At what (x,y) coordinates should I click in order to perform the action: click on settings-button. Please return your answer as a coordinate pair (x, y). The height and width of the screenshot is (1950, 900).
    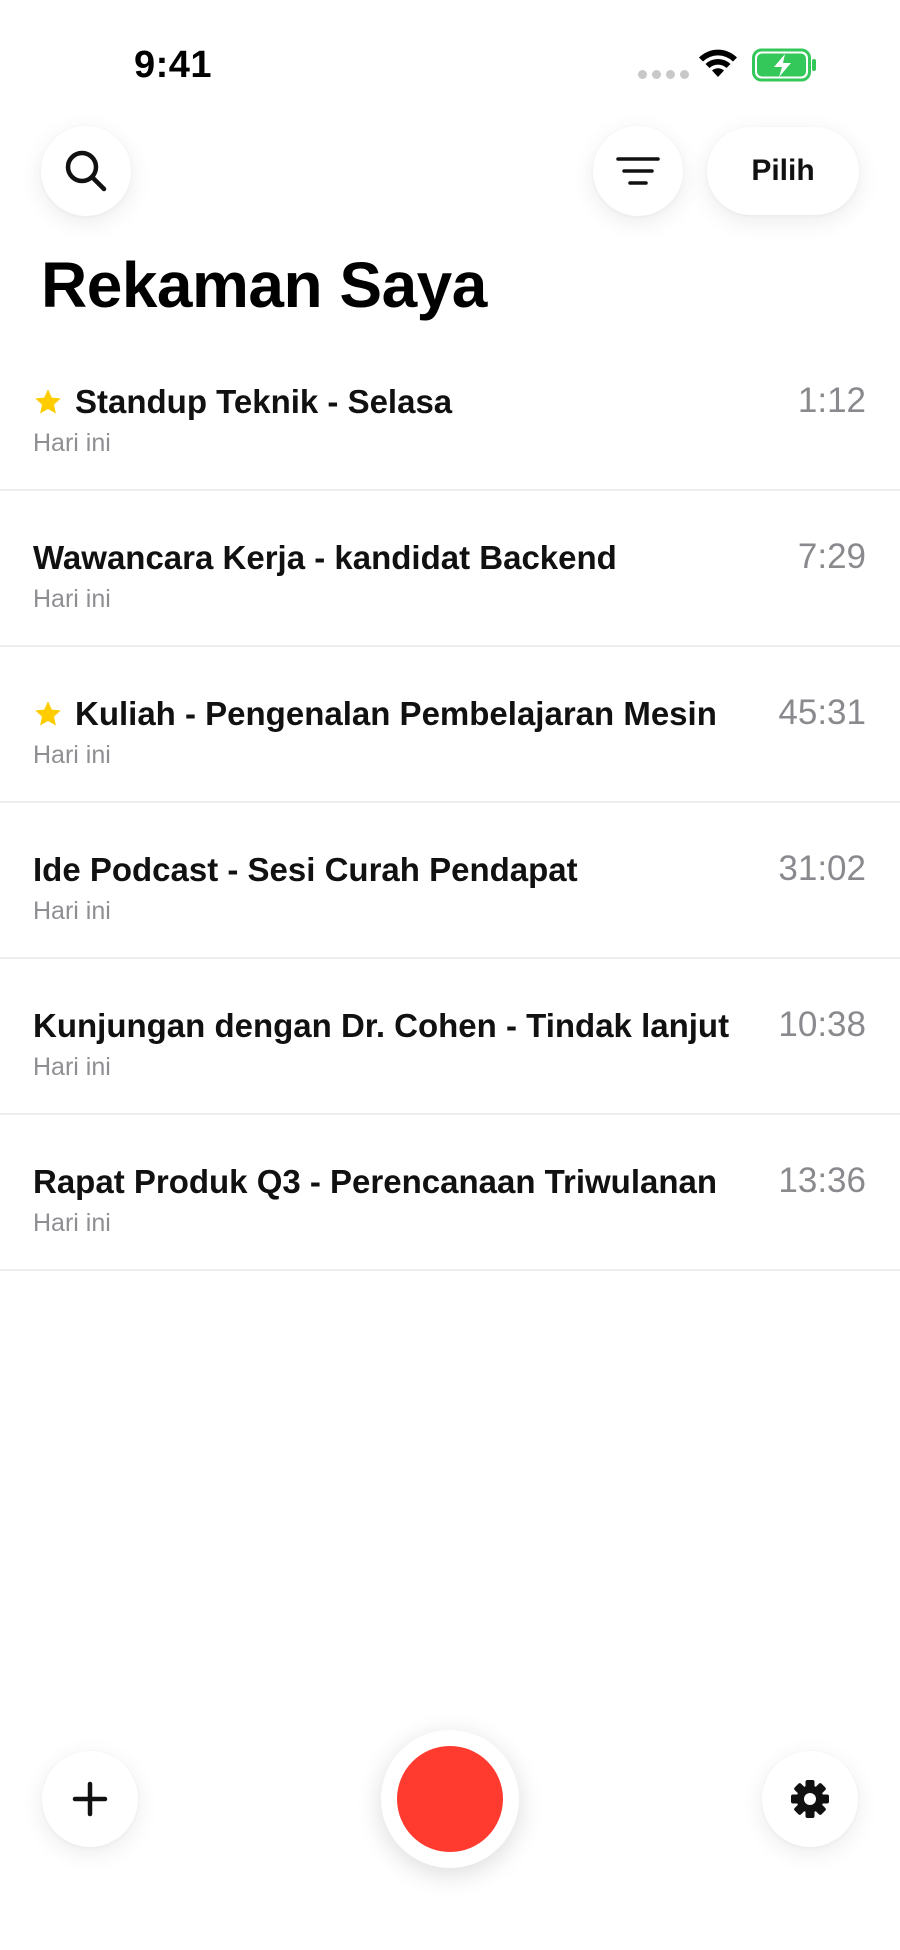
    Looking at the image, I should click on (810, 1799).